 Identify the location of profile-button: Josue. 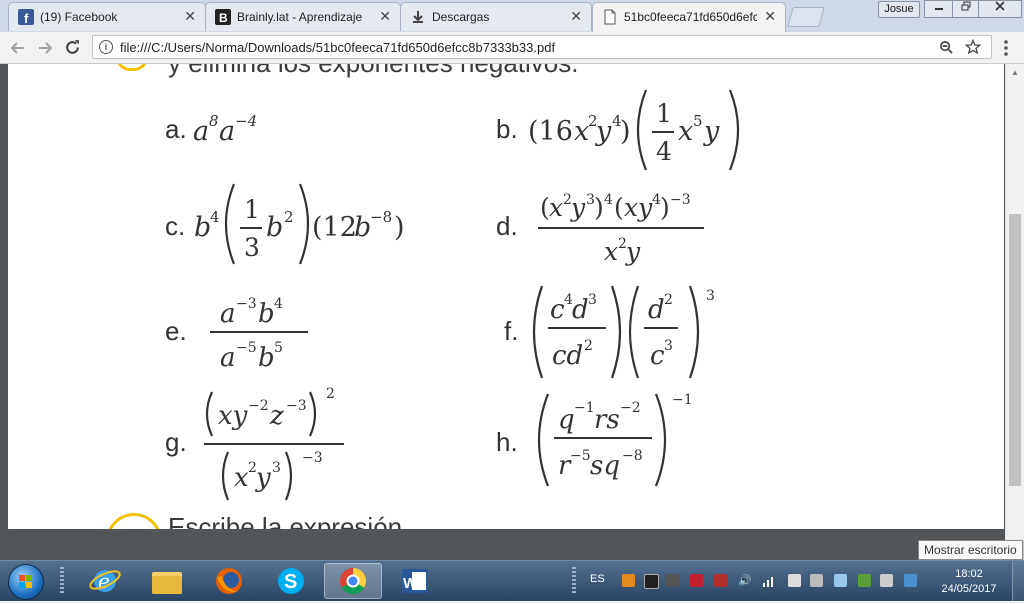
(899, 9).